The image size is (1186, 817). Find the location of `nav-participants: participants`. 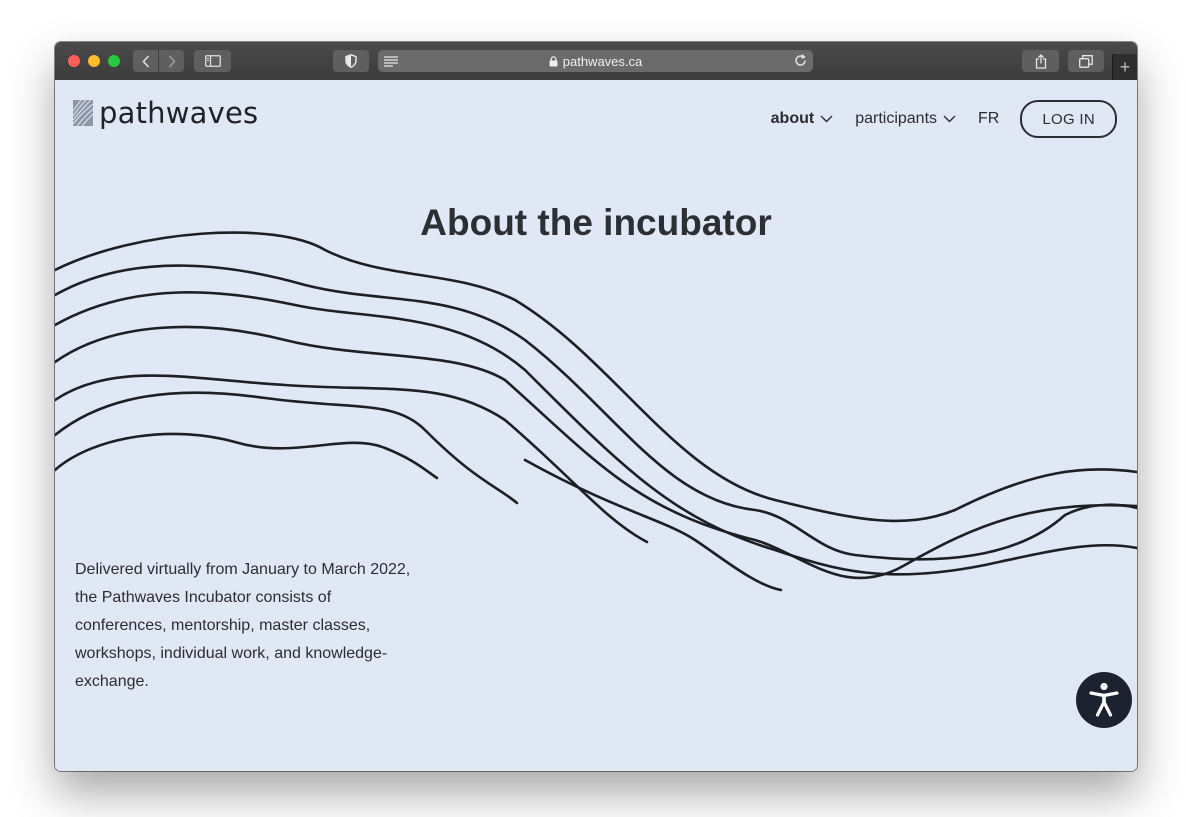

nav-participants: participants is located at coordinates (905, 119).